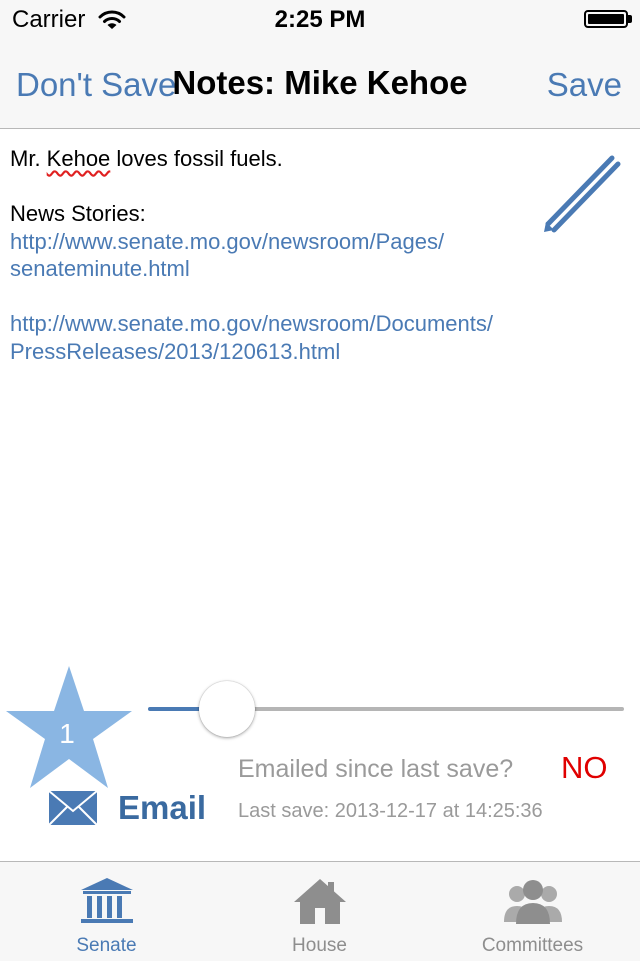  Describe the element at coordinates (106, 900) in the screenshot. I see `capitol-icon` at that location.